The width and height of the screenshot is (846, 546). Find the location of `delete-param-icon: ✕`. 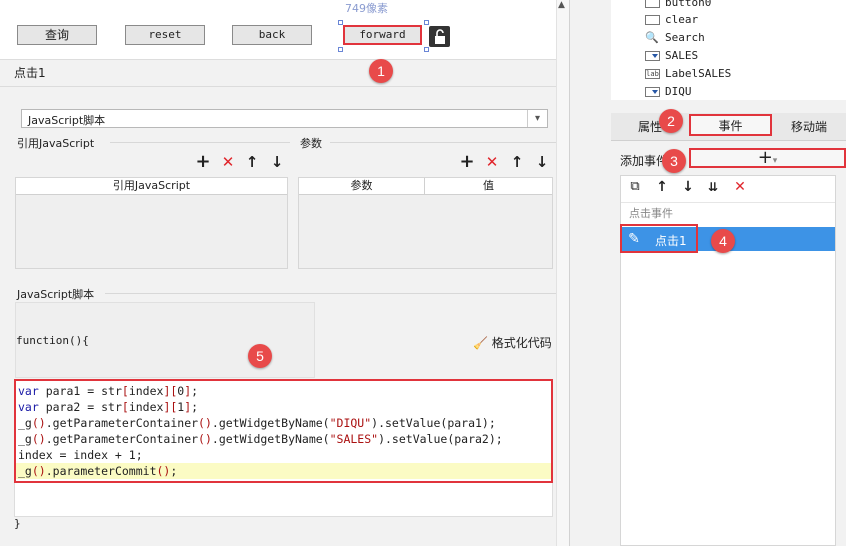

delete-param-icon: ✕ is located at coordinates (492, 162).